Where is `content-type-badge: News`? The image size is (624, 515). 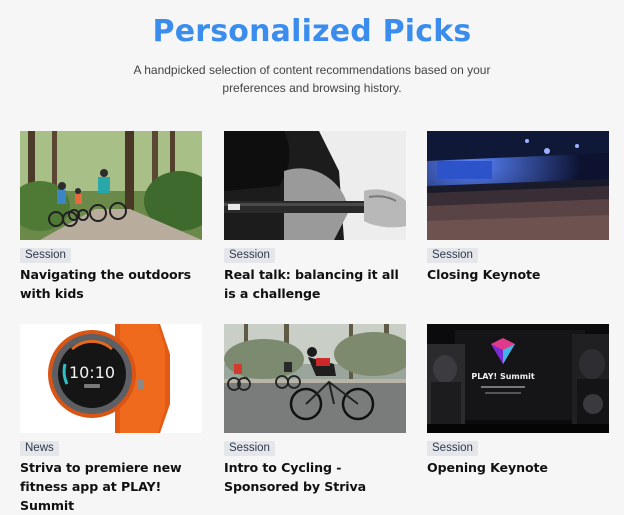 content-type-badge: News is located at coordinates (39, 448).